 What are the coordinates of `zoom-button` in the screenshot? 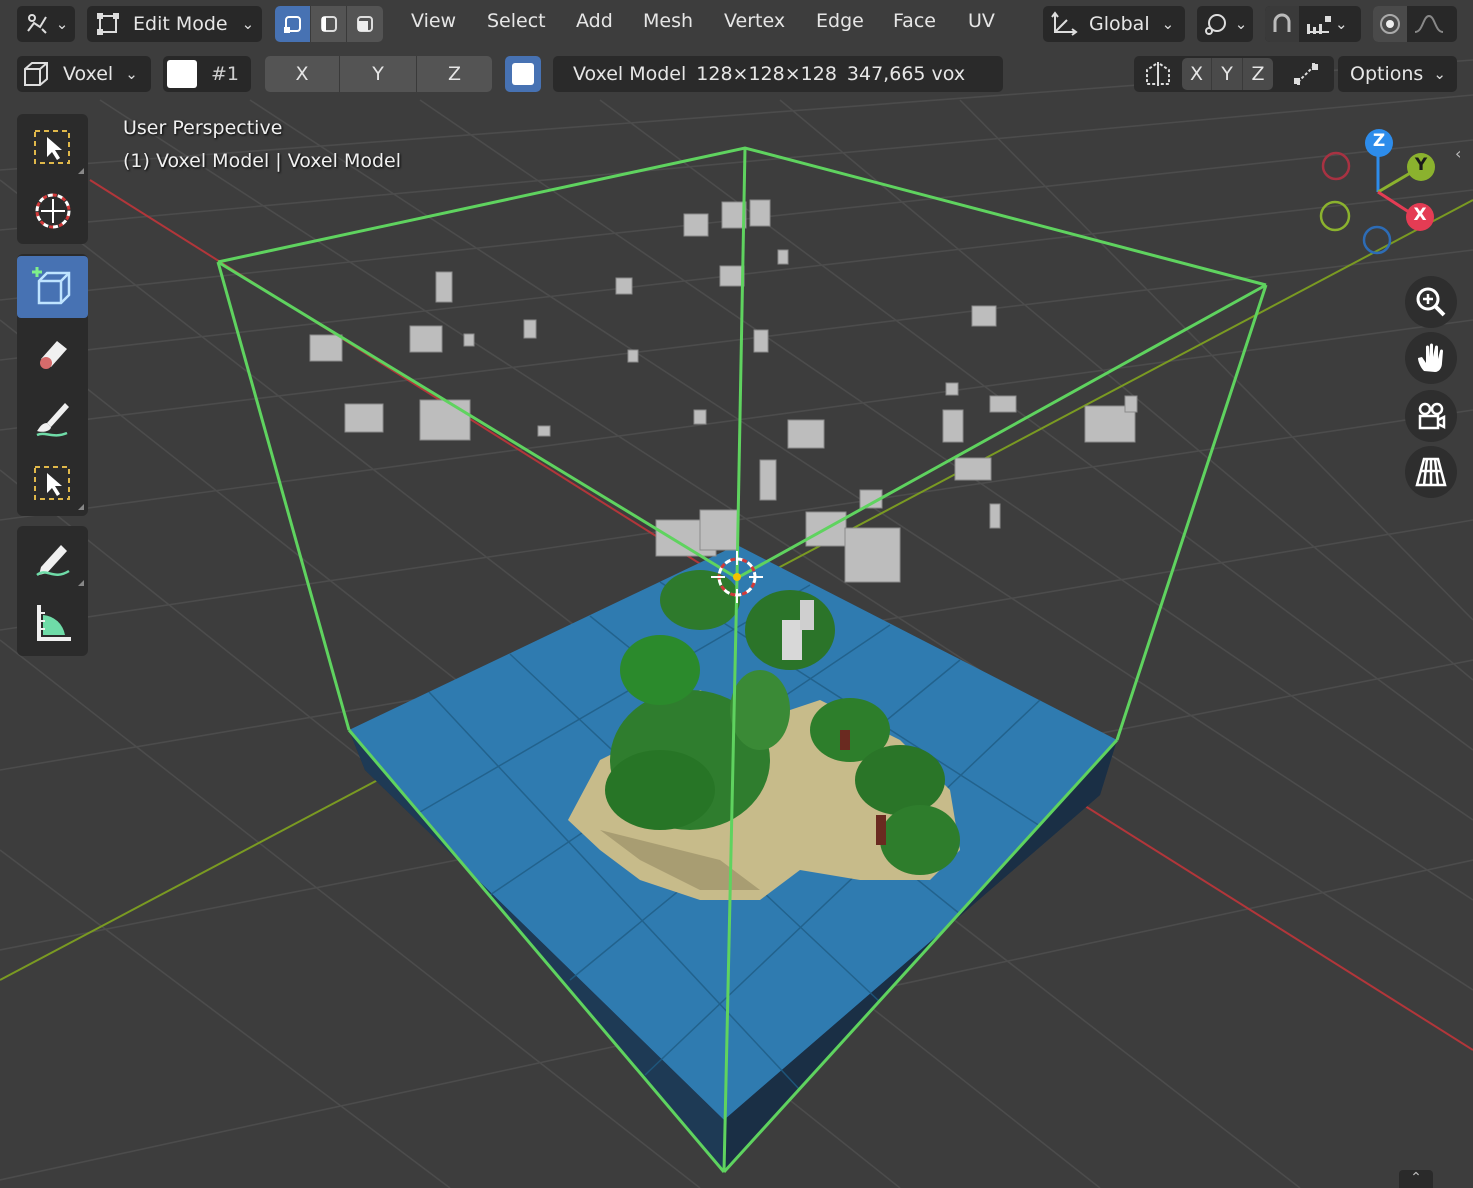 It's located at (1431, 302).